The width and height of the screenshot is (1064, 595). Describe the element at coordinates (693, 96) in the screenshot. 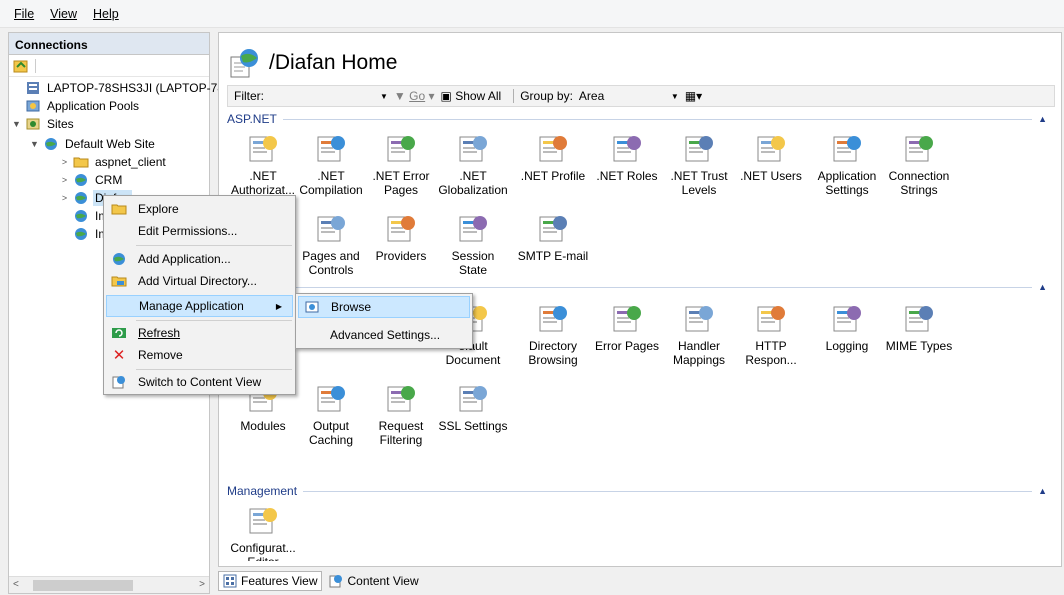

I see `view-mode-icon: ▦▾` at that location.